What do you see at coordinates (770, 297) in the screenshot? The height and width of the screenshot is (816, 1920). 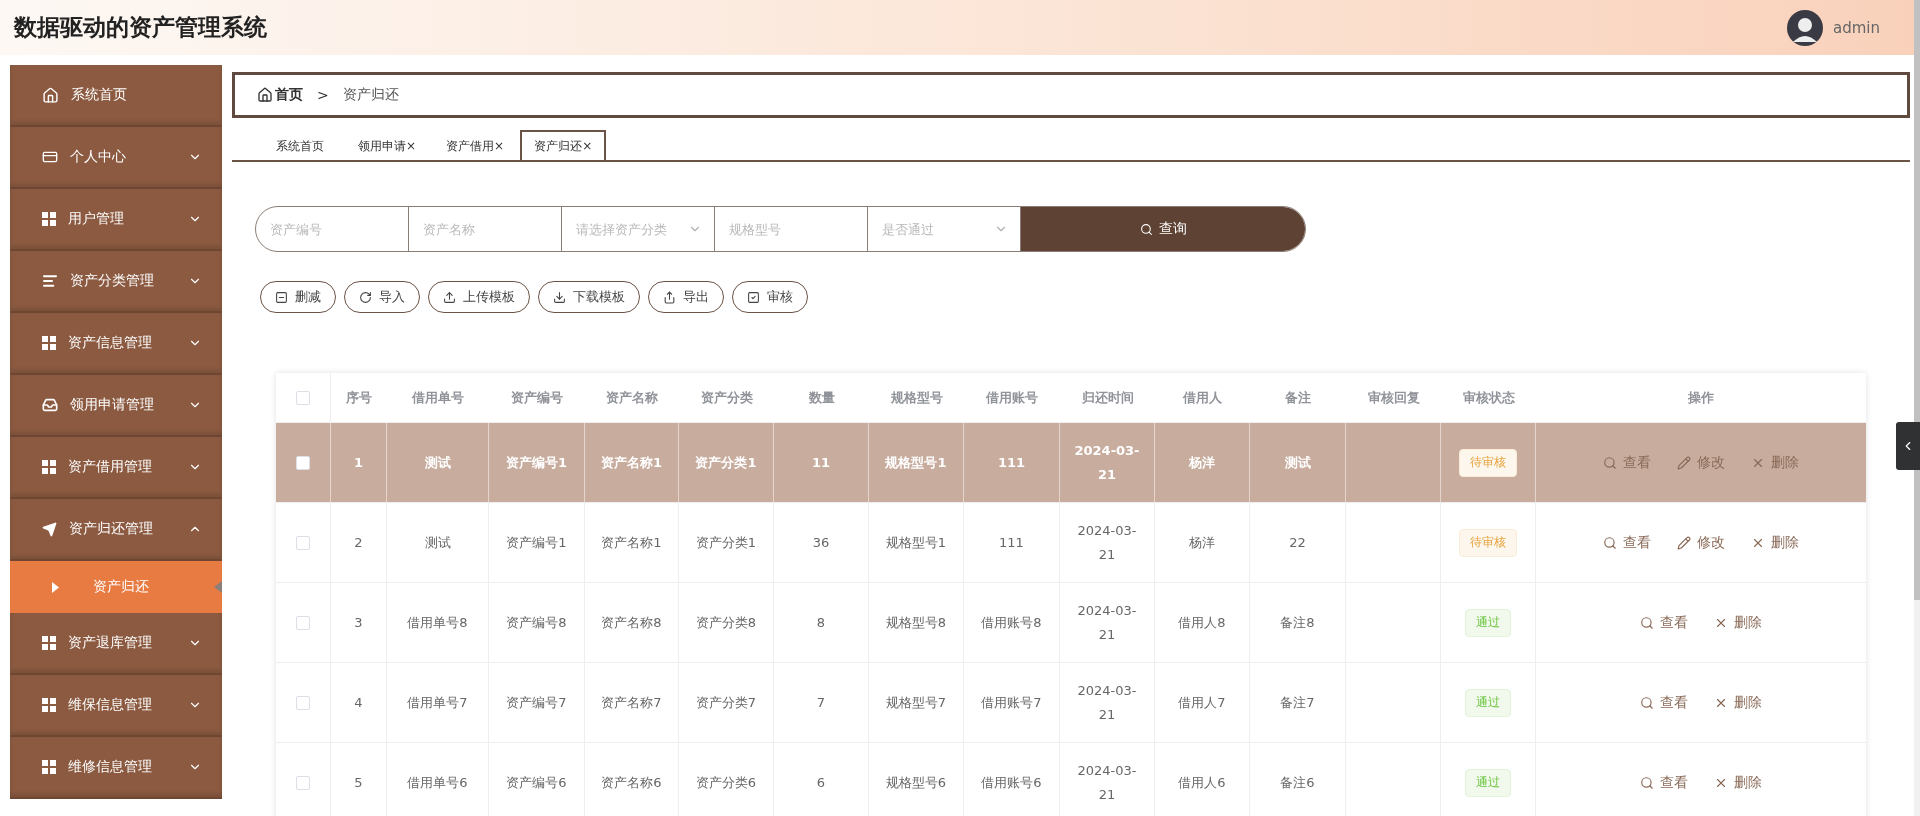 I see `toolbar-button: 审核` at bounding box center [770, 297].